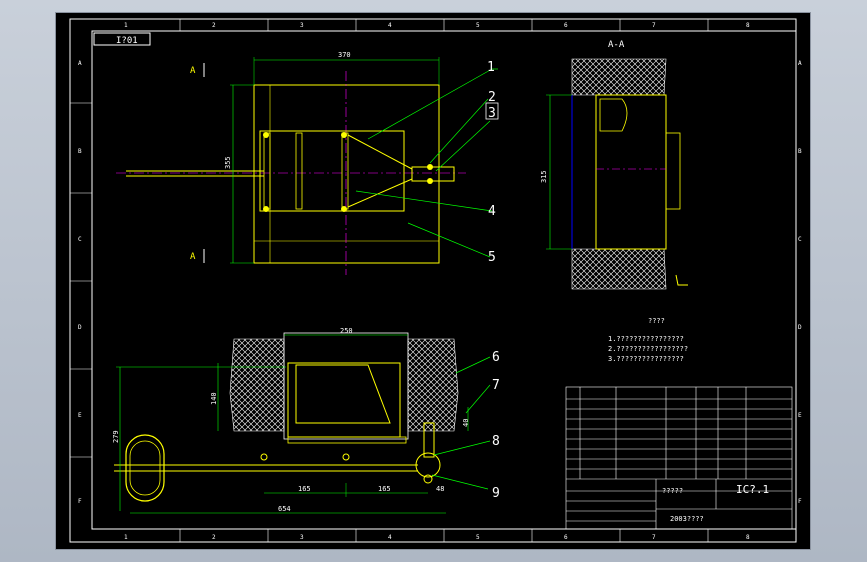 This screenshot has width=867, height=562. Describe the element at coordinates (679, 458) in the screenshot. I see `title-block` at that location.